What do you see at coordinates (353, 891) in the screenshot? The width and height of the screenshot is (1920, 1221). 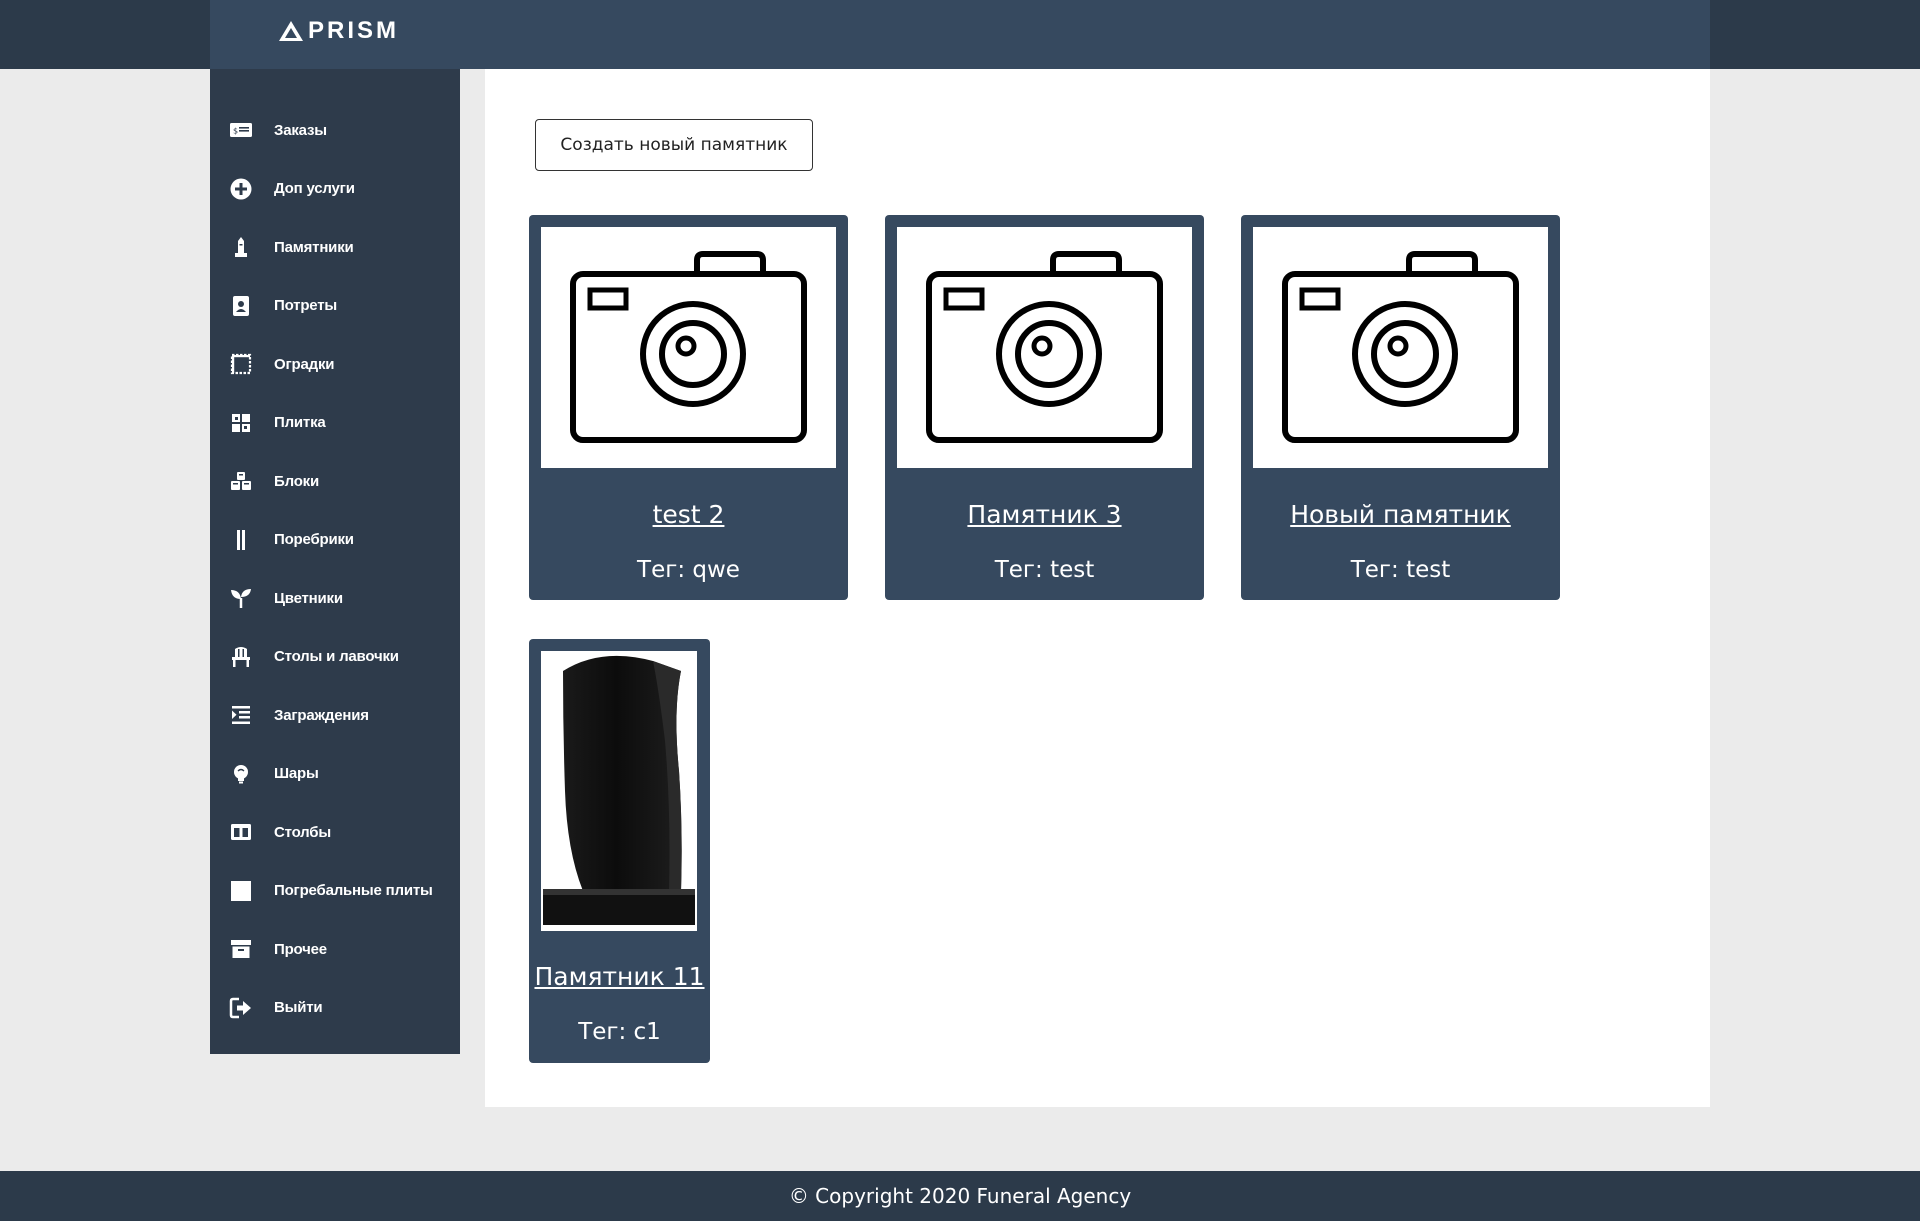 I see `sidebar-item-label: Погребальные плиты` at bounding box center [353, 891].